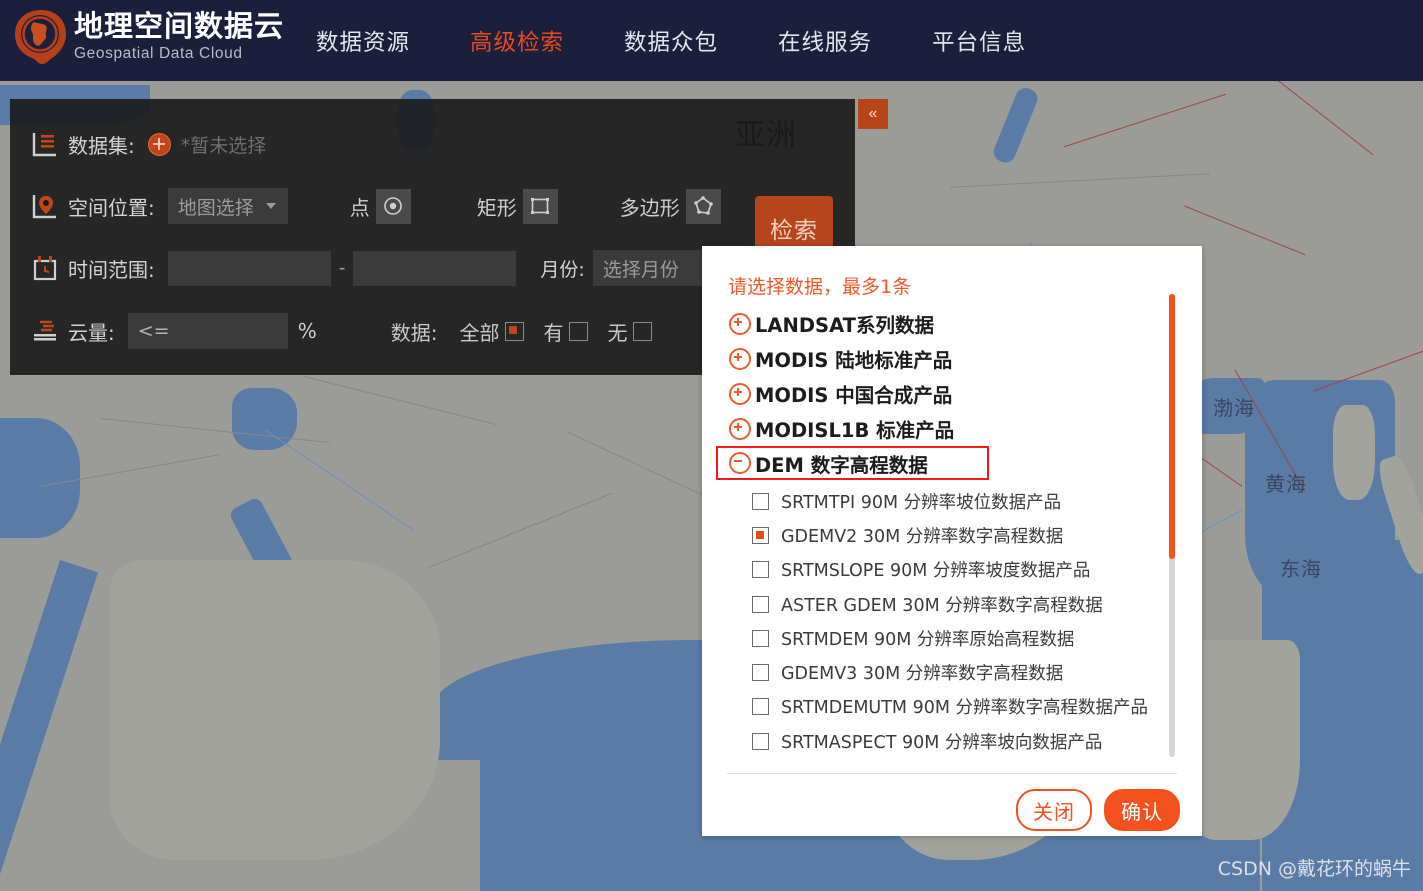  What do you see at coordinates (937, 707) in the screenshot?
I see `dataset-item: SRTMDEMUTM 90M 分辨率数字高程数据产品` at bounding box center [937, 707].